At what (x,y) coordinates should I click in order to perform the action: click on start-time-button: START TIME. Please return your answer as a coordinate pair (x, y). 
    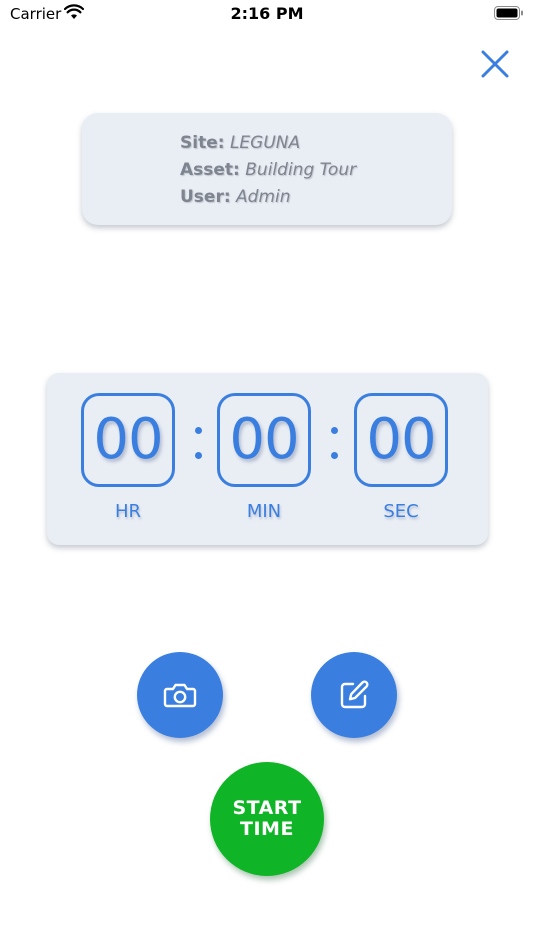
    Looking at the image, I should click on (267, 819).